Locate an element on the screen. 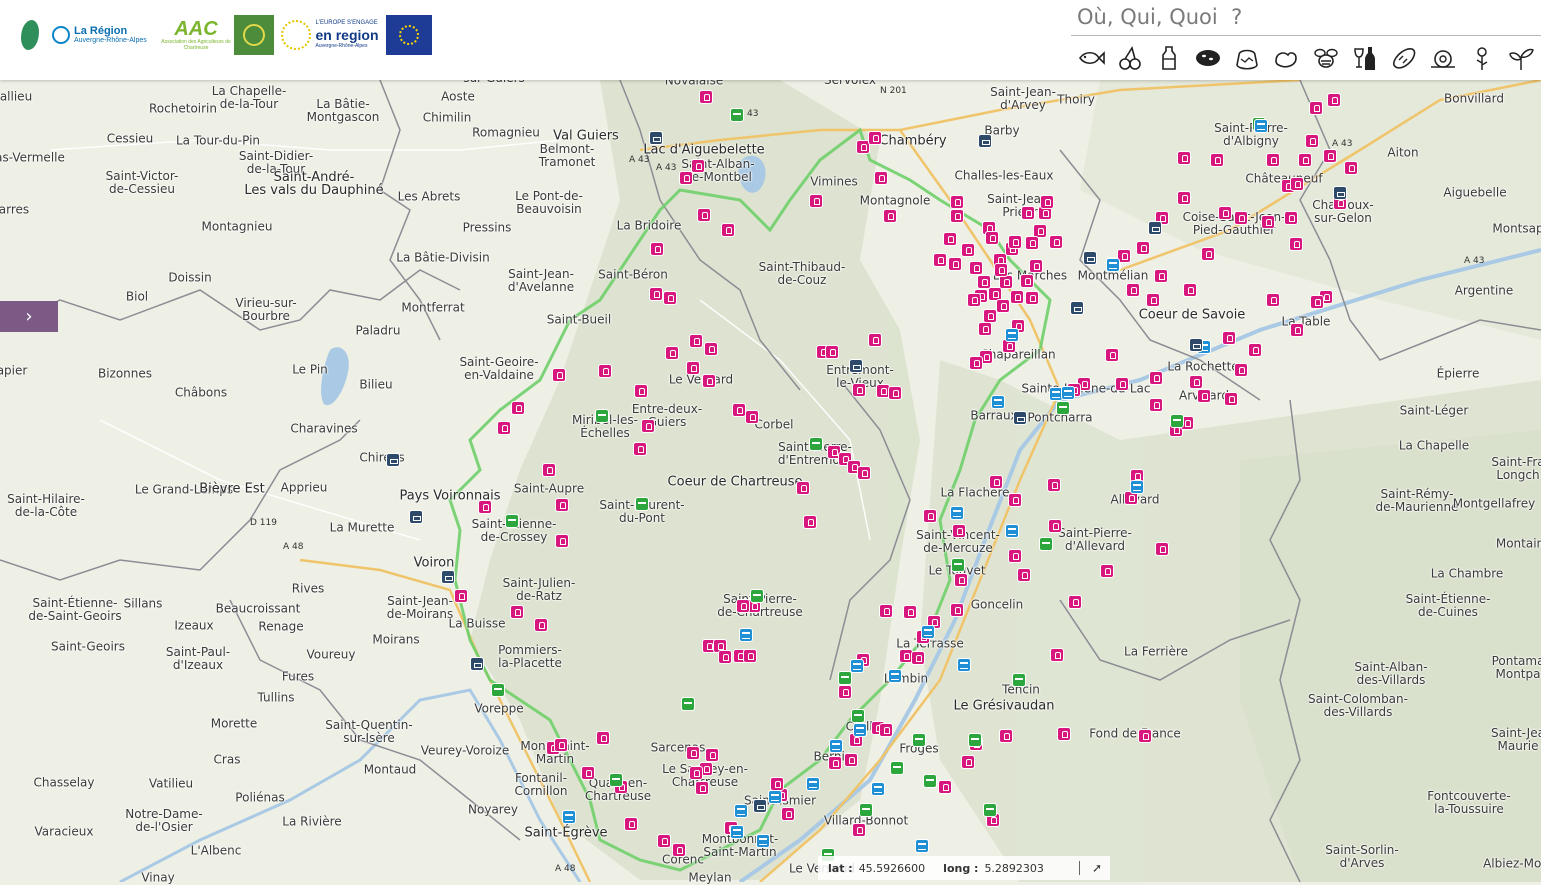 The height and width of the screenshot is (885, 1541). plant-icon is located at coordinates (1521, 58).